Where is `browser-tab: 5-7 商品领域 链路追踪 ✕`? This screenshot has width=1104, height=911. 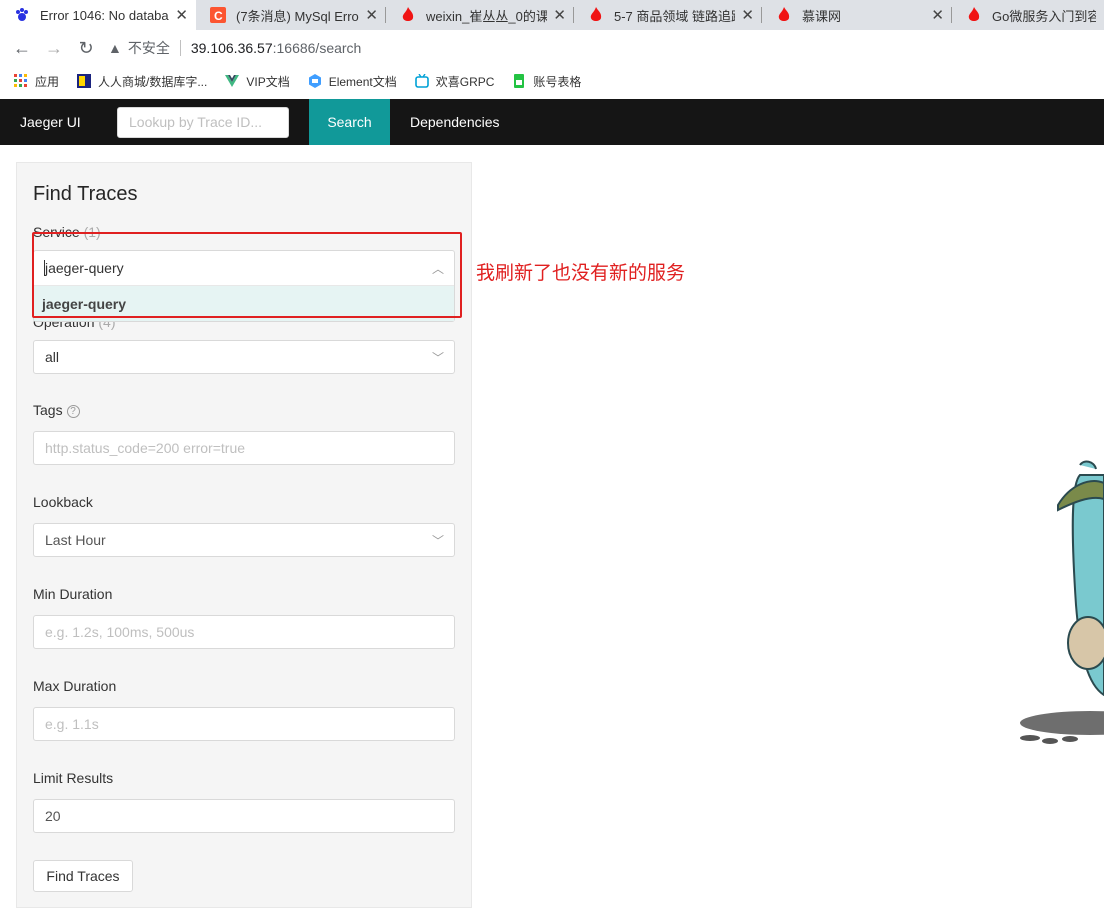 browser-tab: 5-7 商品领域 链路追踪 ✕ is located at coordinates (668, 15).